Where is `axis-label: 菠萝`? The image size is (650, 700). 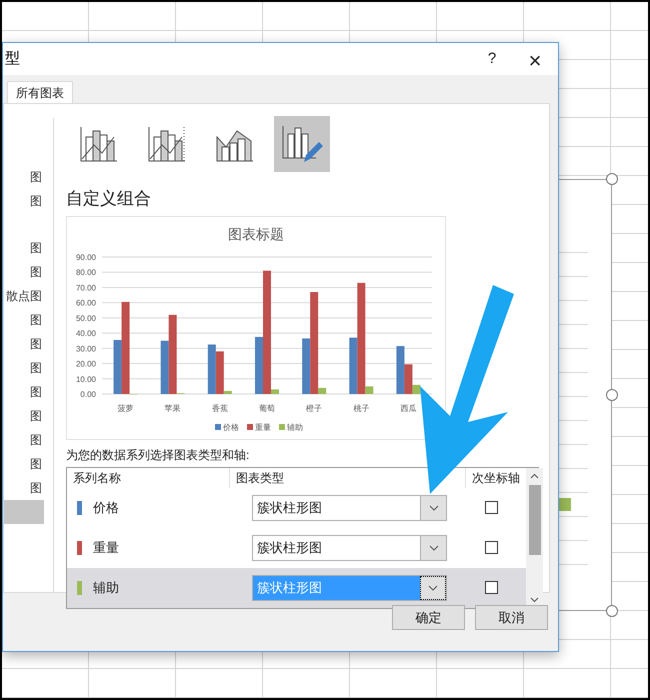 axis-label: 菠萝 is located at coordinates (126, 408).